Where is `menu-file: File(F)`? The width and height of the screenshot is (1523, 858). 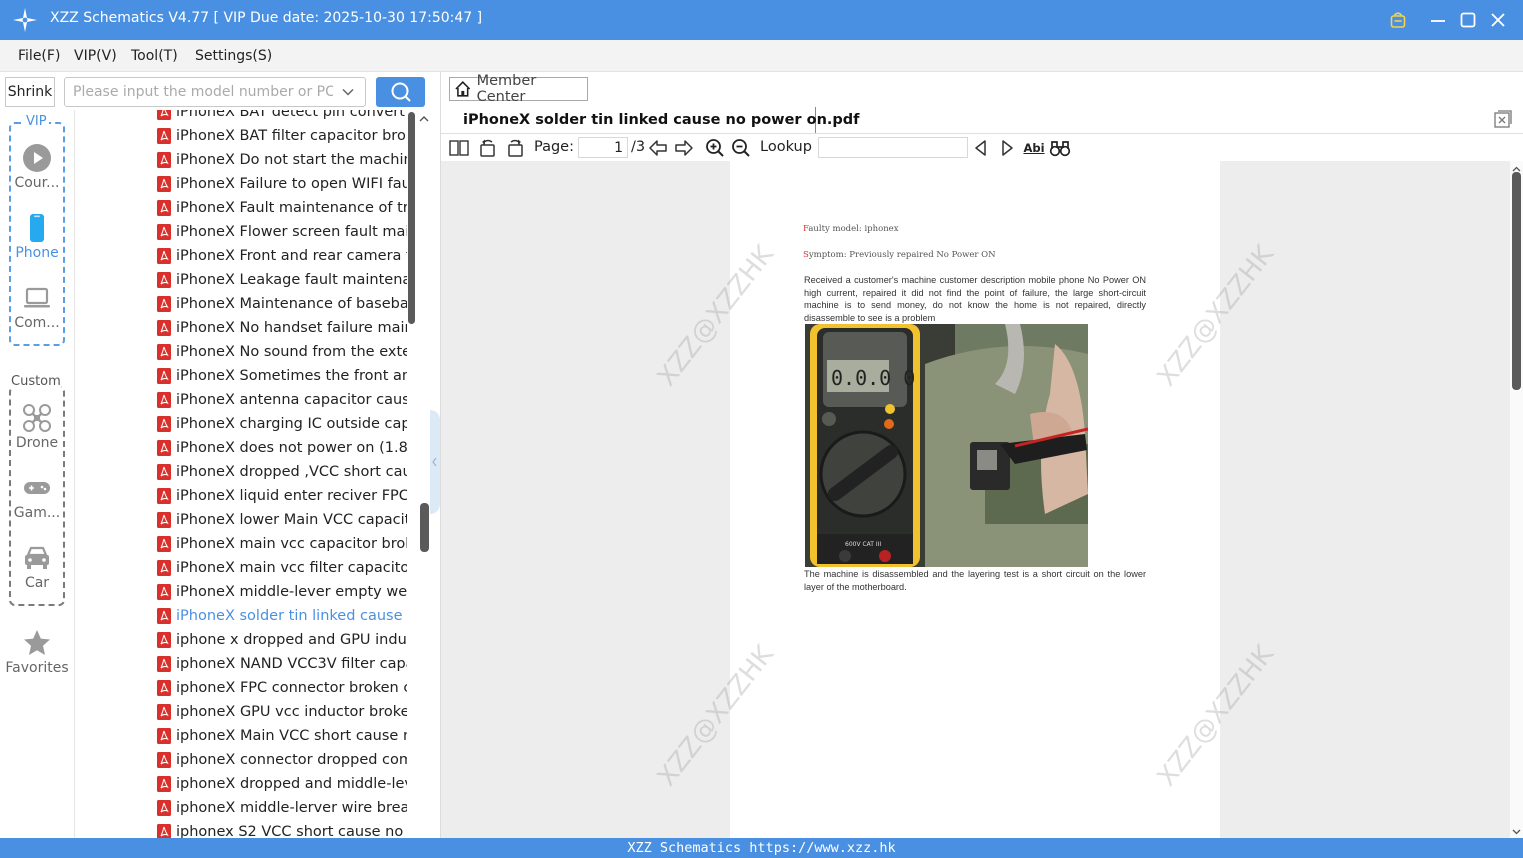
menu-file: File(F) is located at coordinates (39, 56).